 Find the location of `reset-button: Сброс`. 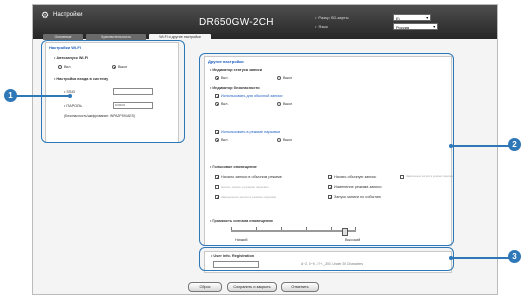

reset-button: Сброс is located at coordinates (205, 287).